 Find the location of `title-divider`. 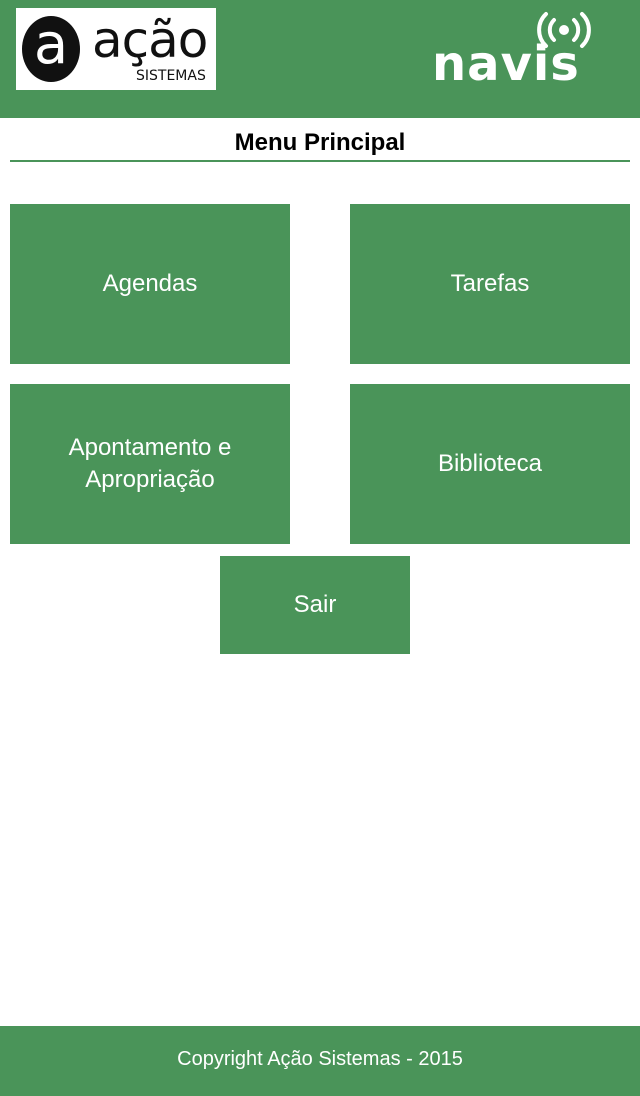

title-divider is located at coordinates (320, 161).